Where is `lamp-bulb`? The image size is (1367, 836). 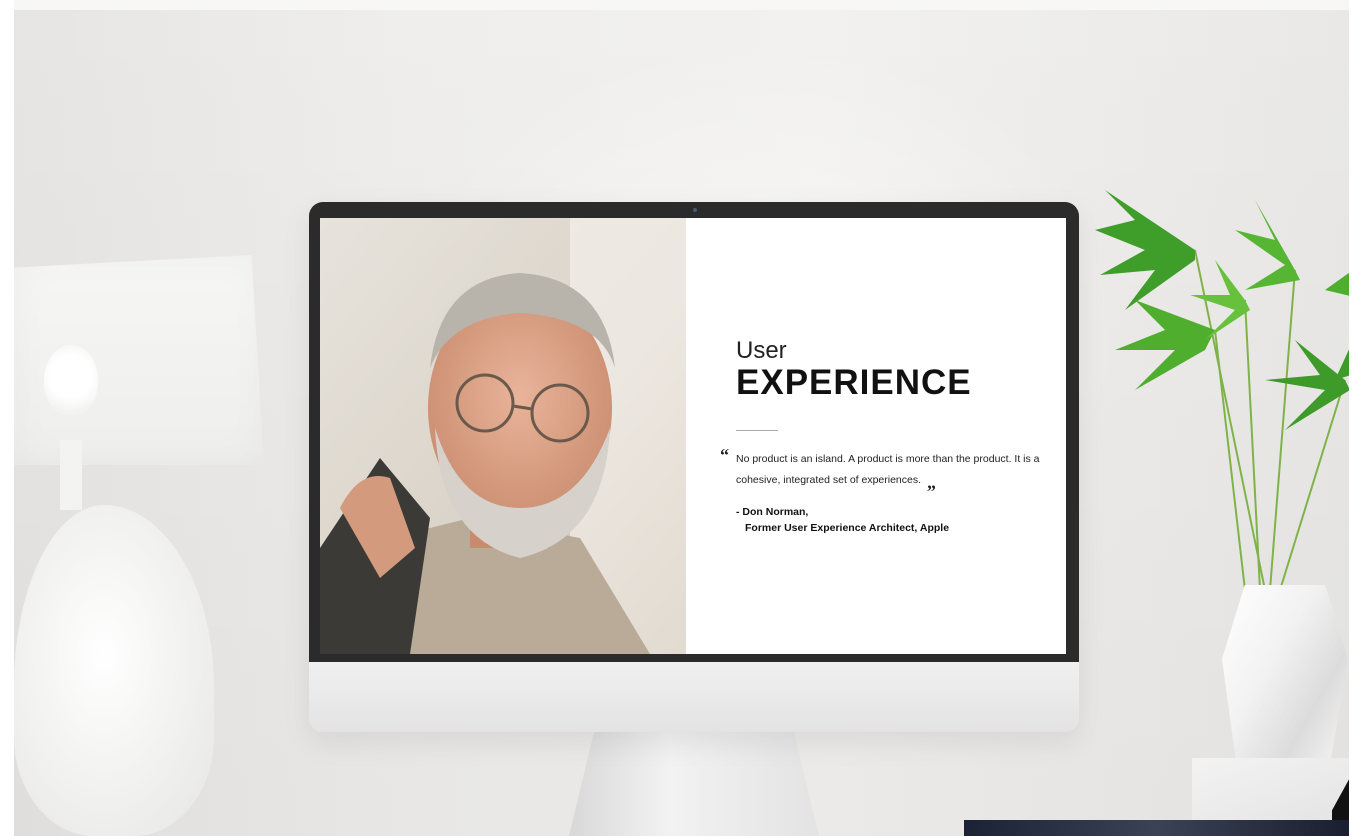 lamp-bulb is located at coordinates (71, 380).